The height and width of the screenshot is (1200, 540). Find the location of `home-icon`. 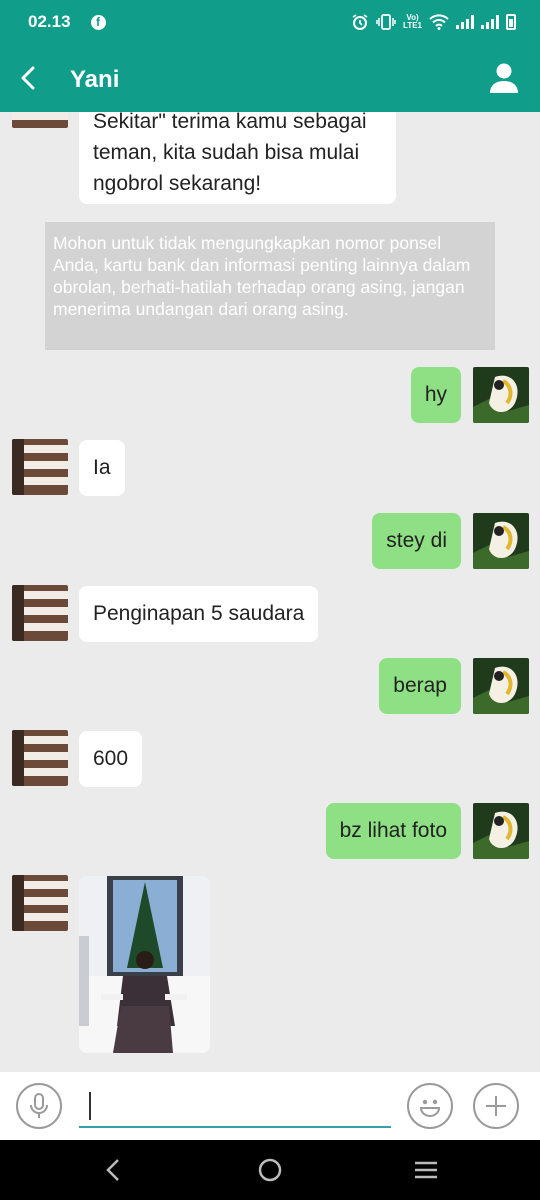

home-icon is located at coordinates (270, 1170).